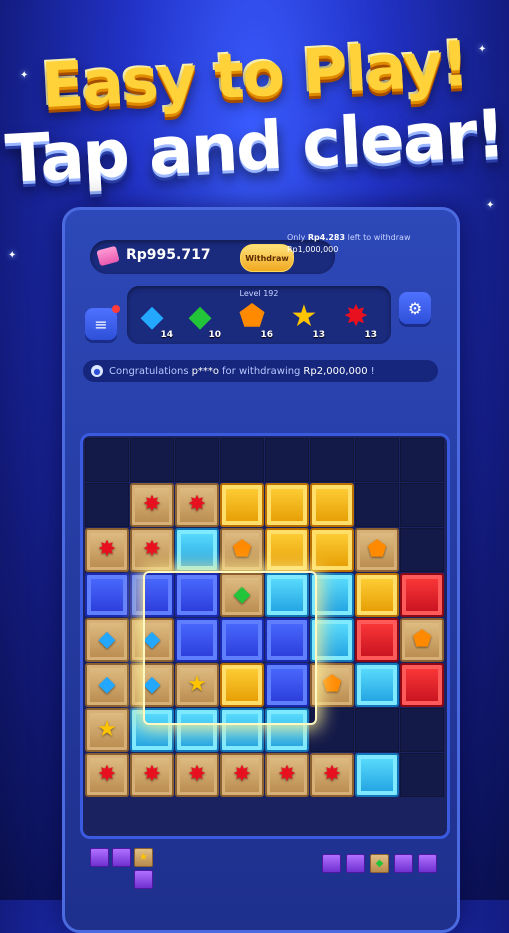  I want to click on orange-pentagon-gem-icon: ⬟, so click(252, 316).